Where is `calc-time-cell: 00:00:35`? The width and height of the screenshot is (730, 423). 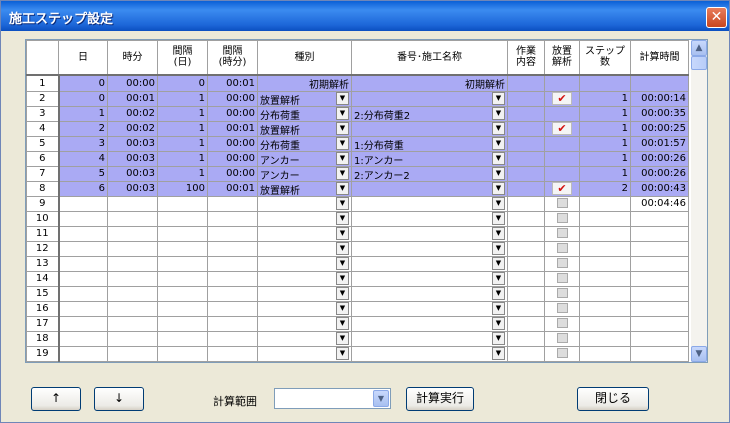
calc-time-cell: 00:00:35 is located at coordinates (659, 113).